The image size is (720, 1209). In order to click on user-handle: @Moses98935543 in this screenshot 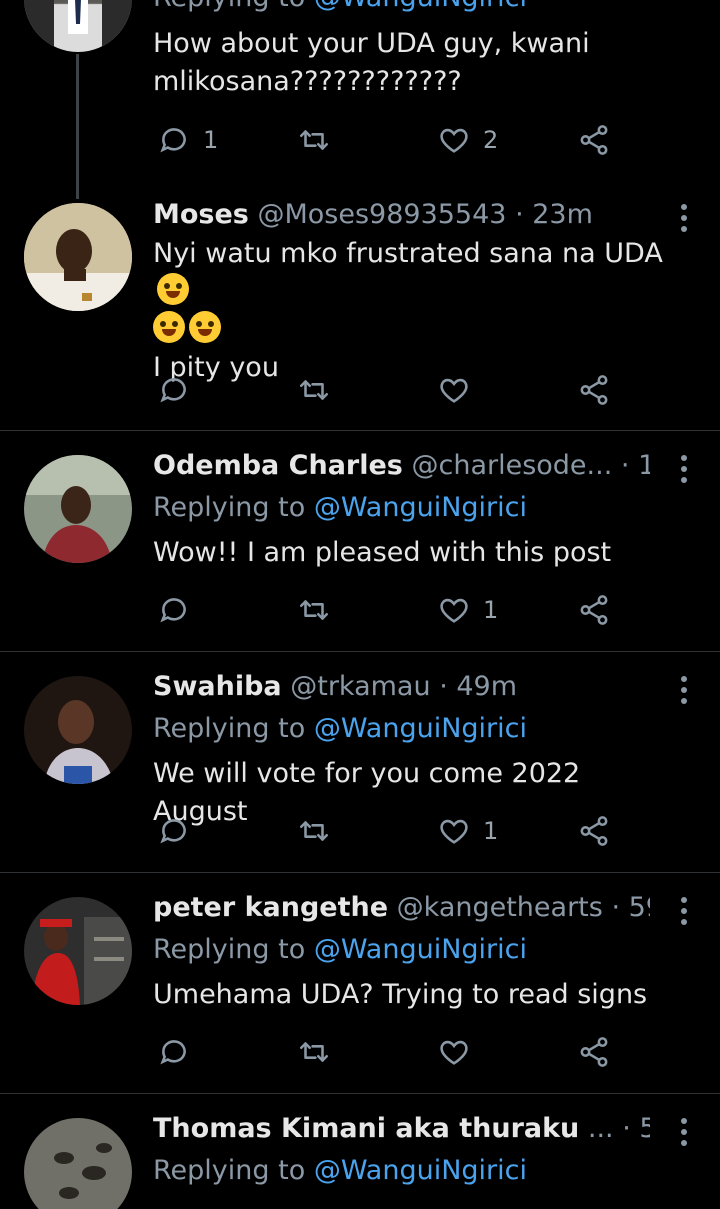, I will do `click(381, 214)`.